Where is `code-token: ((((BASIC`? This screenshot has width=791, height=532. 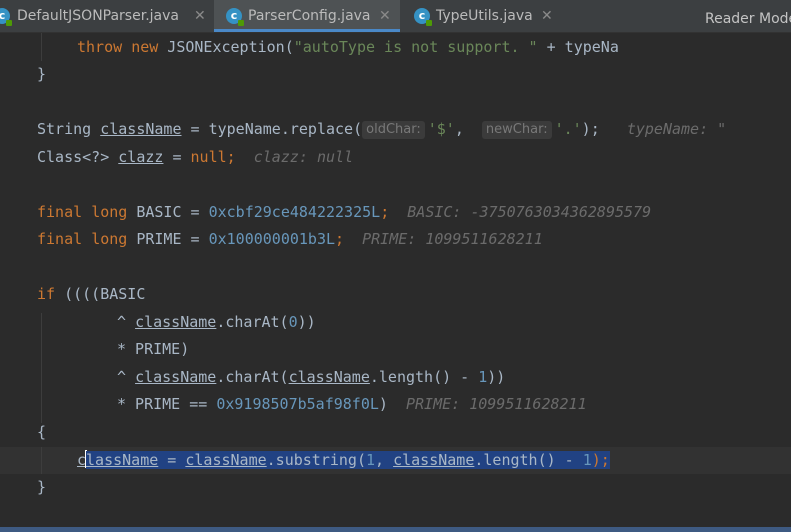 code-token: ((((BASIC is located at coordinates (100, 294).